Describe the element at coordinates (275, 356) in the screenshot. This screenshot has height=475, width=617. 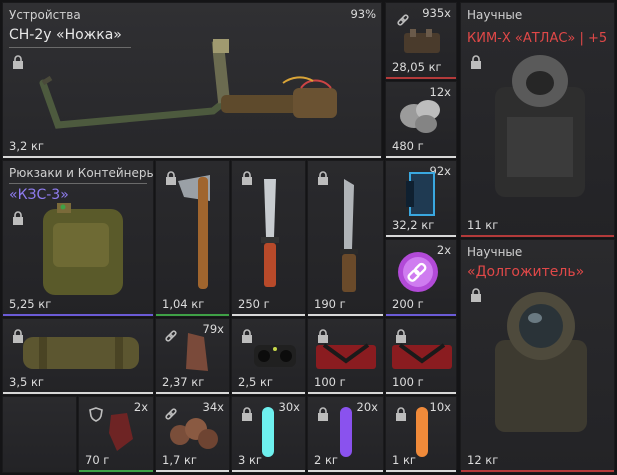
I see `goggles-image` at that location.